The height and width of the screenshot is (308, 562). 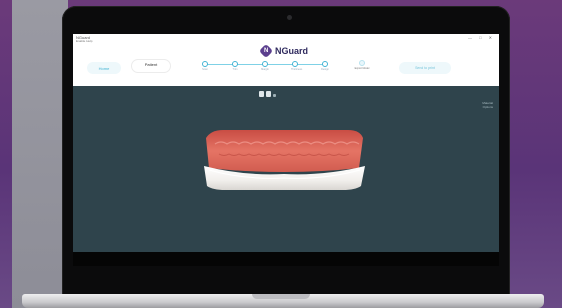 I want to click on patient-button-label: Patient, so click(x=151, y=64).